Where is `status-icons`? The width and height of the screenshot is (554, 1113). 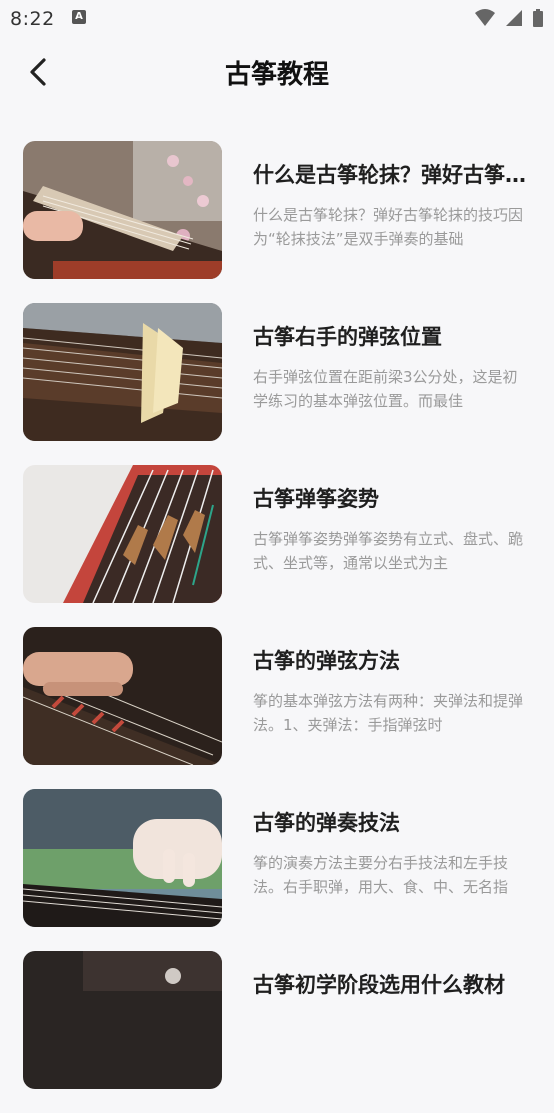
status-icons is located at coordinates (507, 18).